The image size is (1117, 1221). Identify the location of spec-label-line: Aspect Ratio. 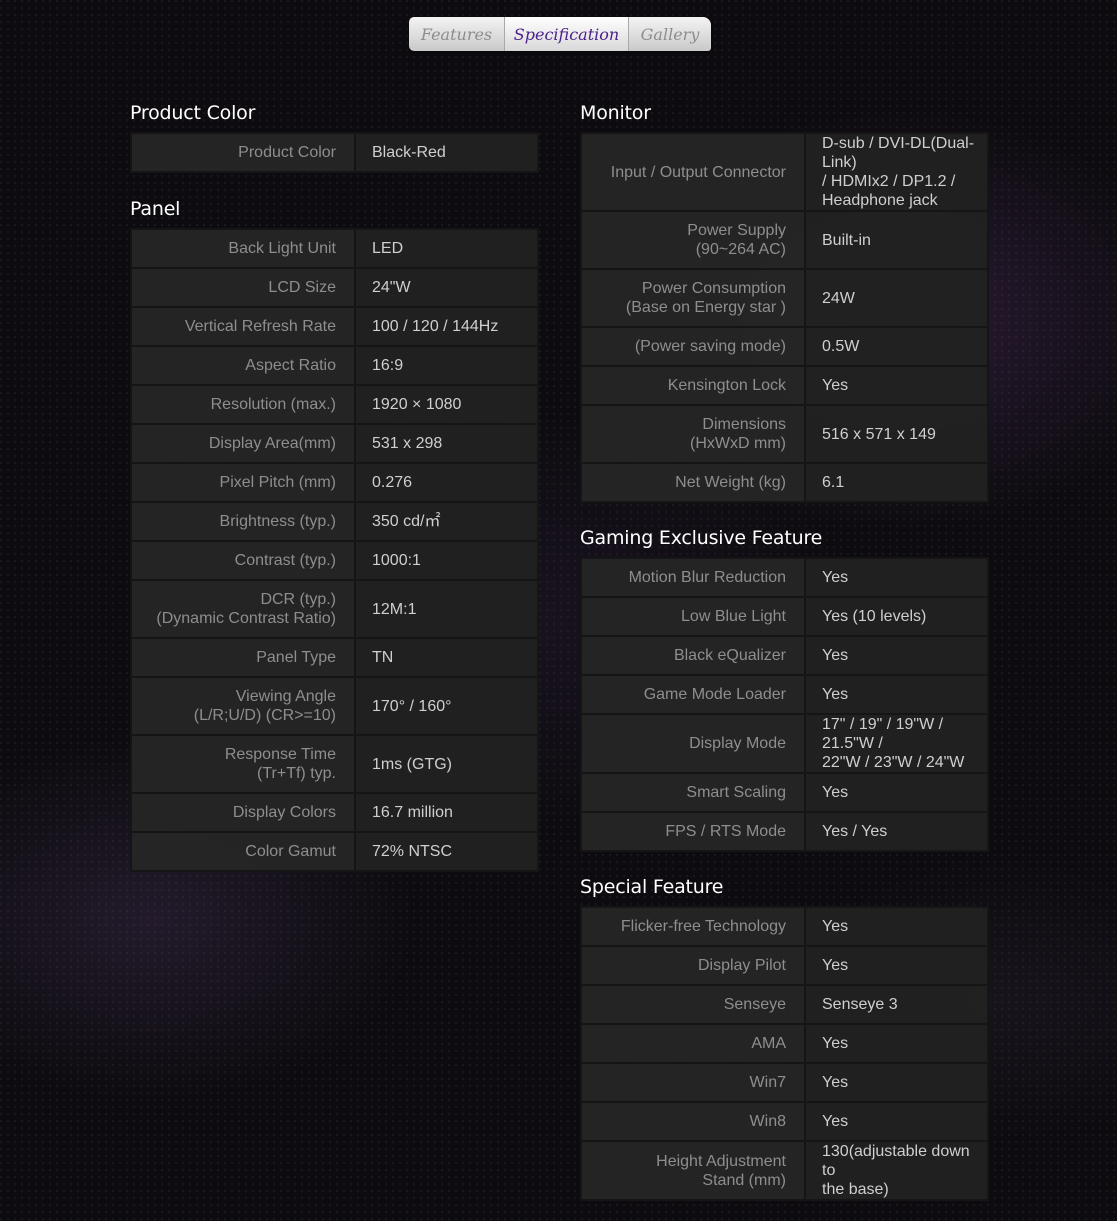
(290, 365).